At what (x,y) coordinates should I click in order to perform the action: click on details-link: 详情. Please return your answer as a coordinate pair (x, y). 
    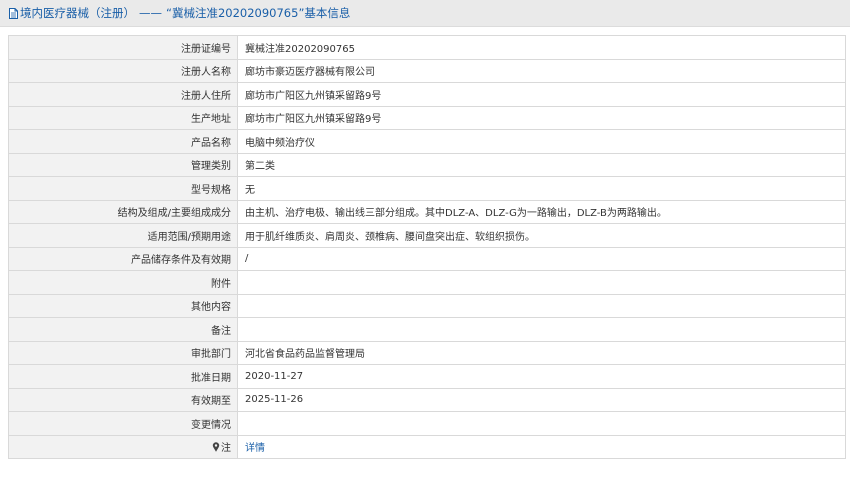
    Looking at the image, I should click on (255, 448).